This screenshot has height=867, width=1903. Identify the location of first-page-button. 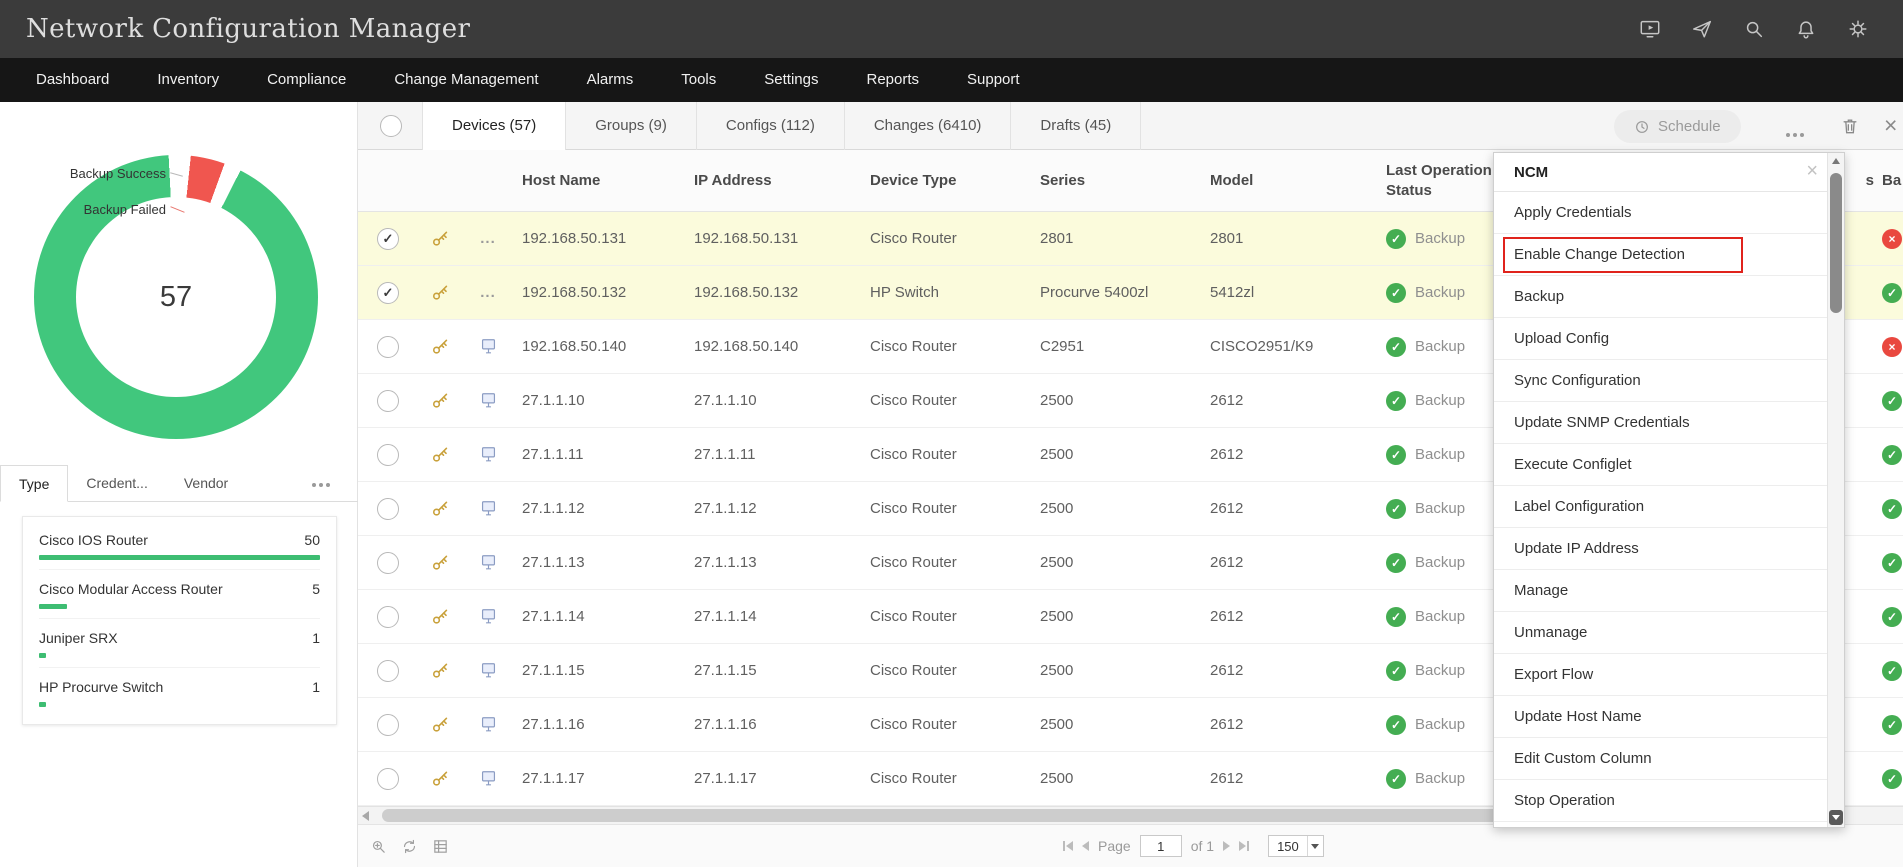
(1068, 846).